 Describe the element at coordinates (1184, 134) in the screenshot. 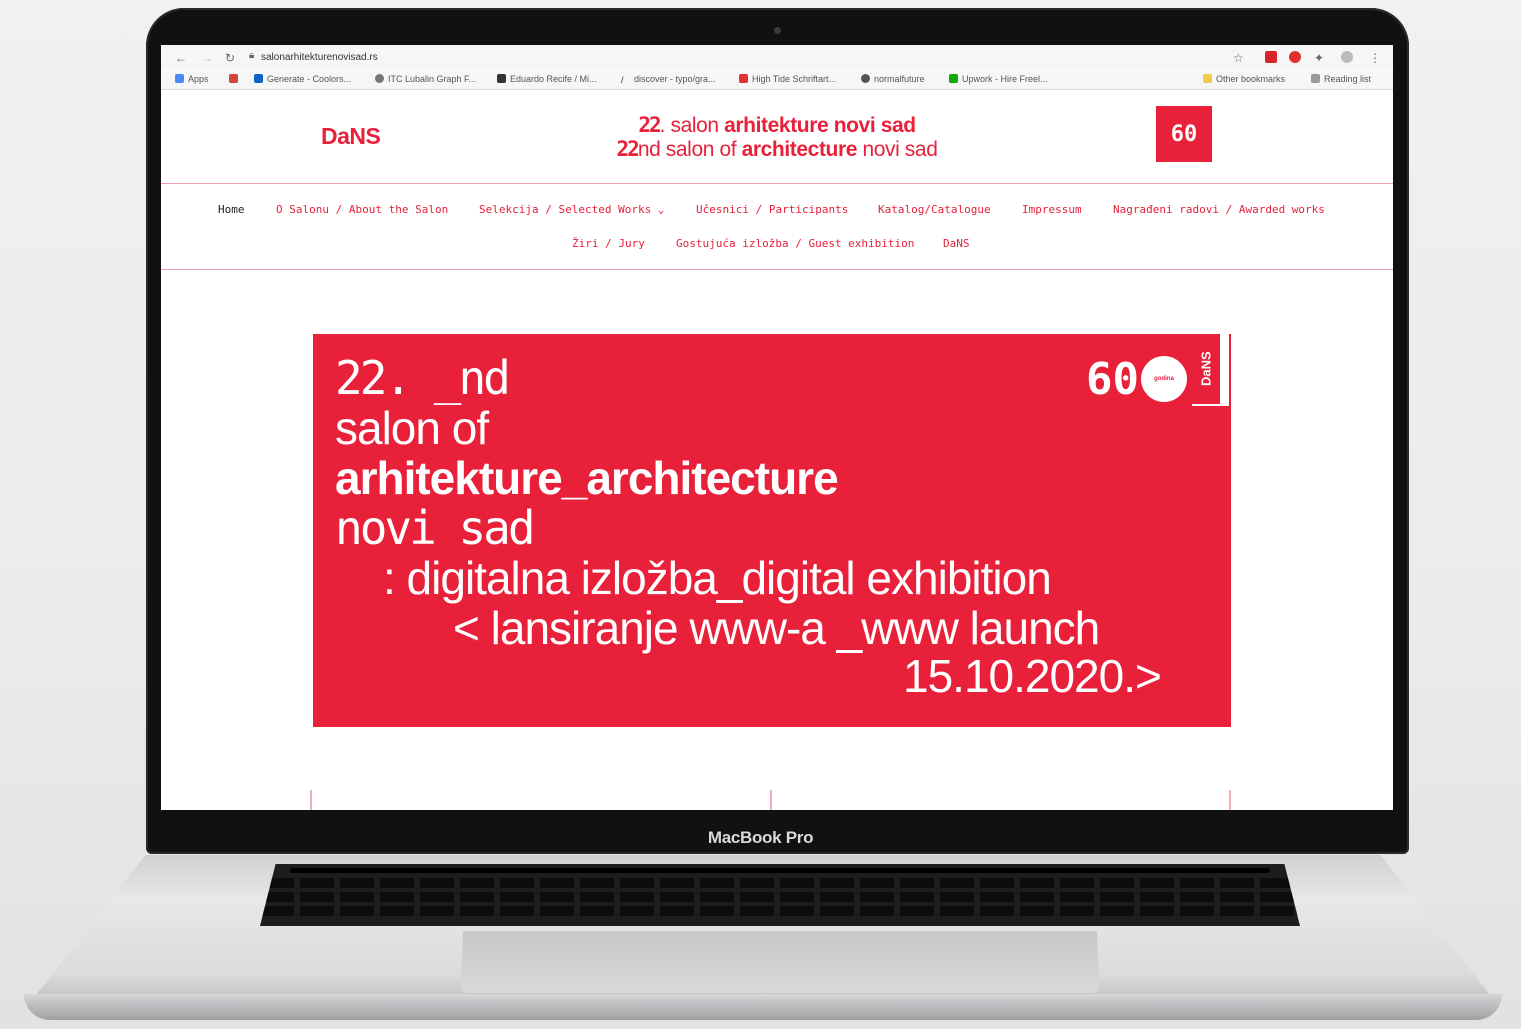

I see `anniversary-badge: 60` at that location.